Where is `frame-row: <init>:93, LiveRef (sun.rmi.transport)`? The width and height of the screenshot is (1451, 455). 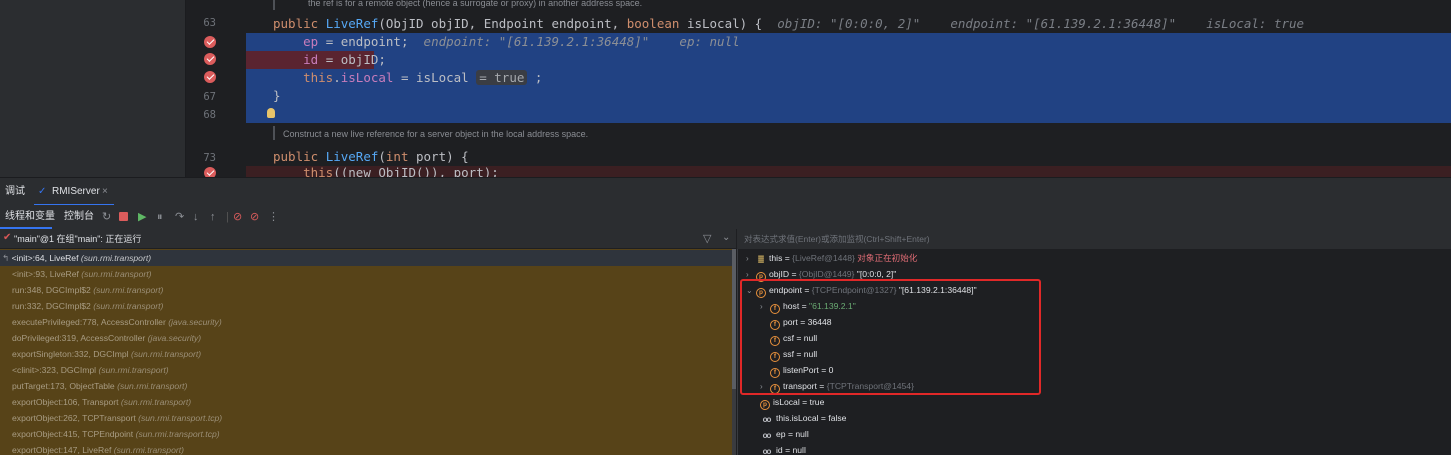 frame-row: <init>:93, LiveRef (sun.rmi.transport) is located at coordinates (366, 274).